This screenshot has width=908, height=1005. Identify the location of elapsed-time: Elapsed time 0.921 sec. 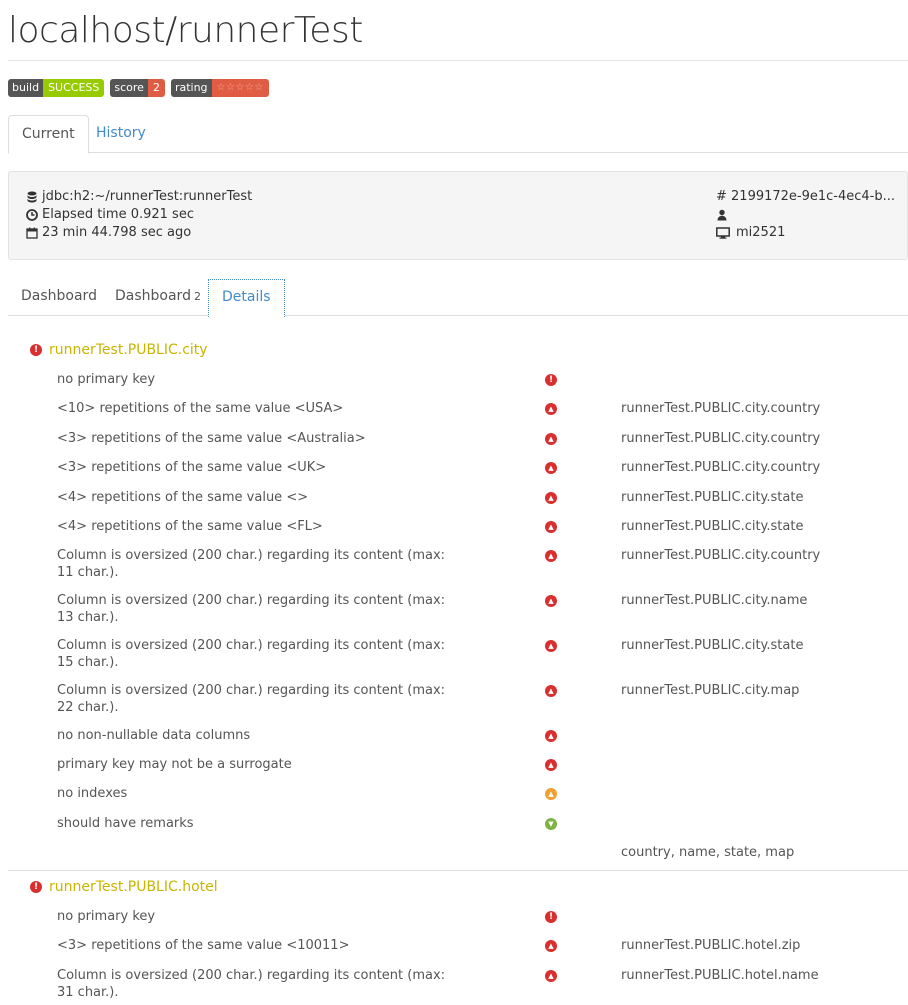
(118, 214).